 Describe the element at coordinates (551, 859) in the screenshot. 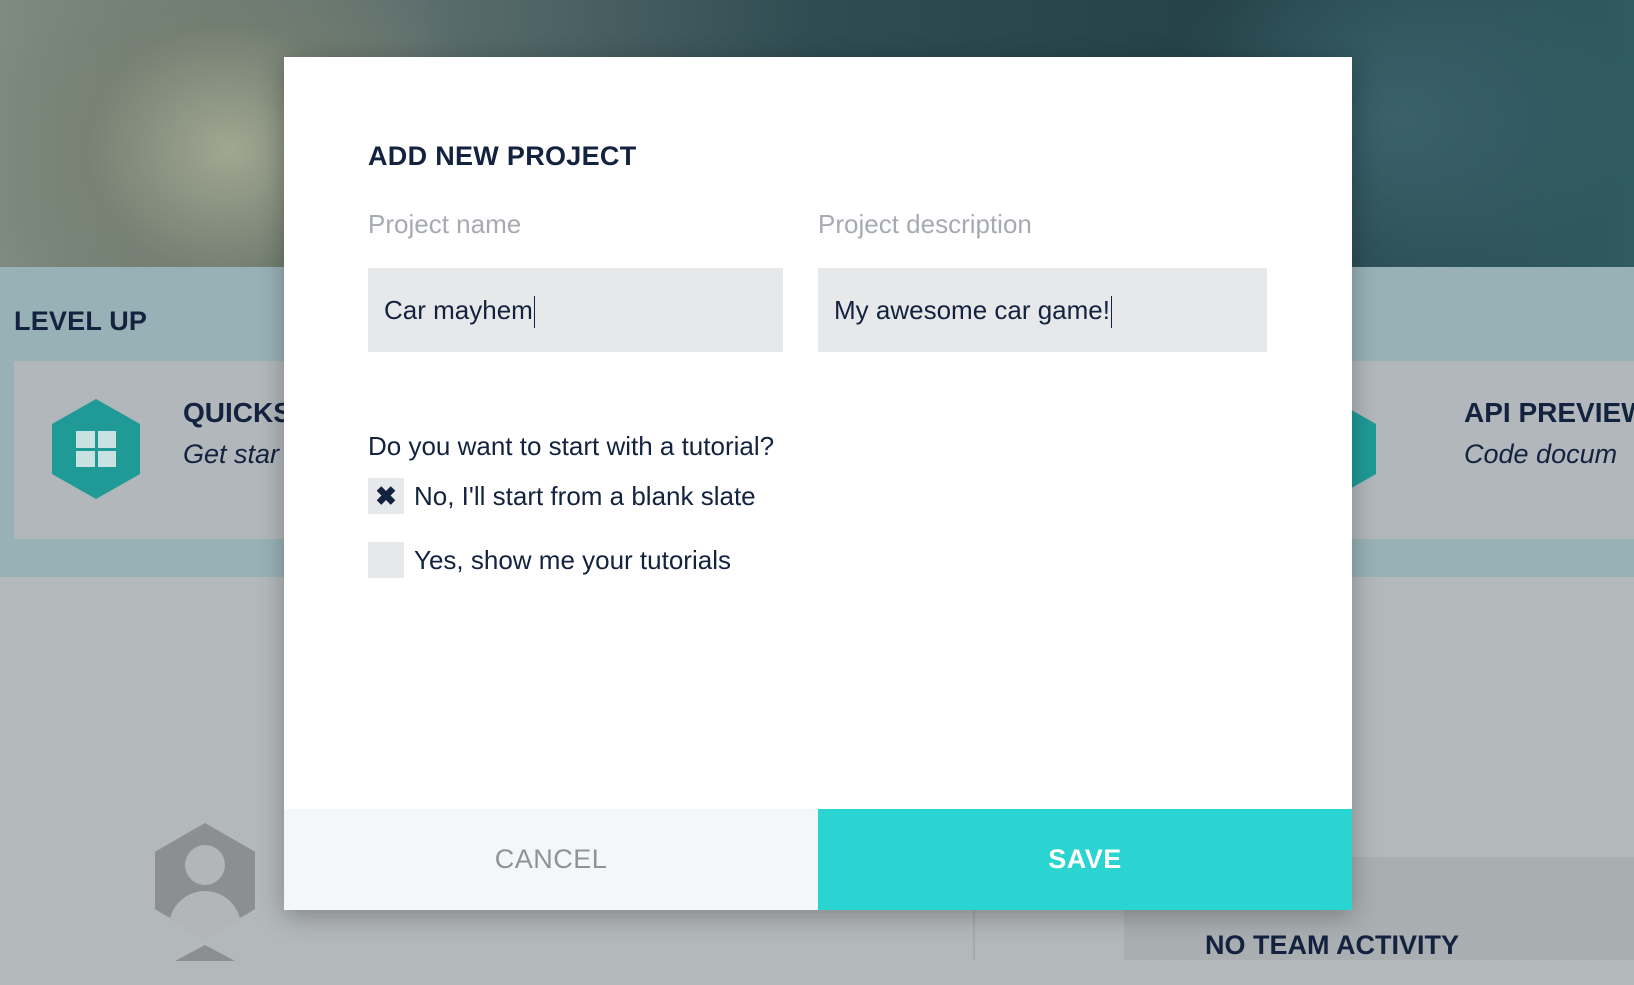

I see `cancel-button: CANCEL` at that location.